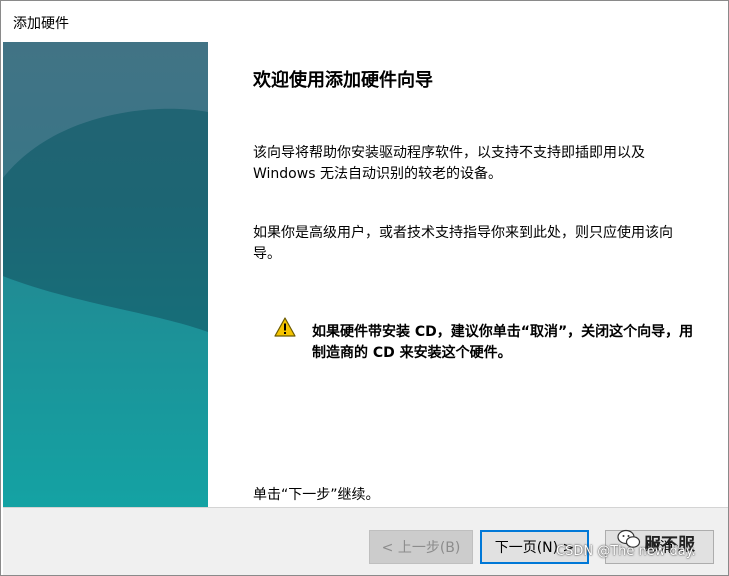 The image size is (729, 576). Describe the element at coordinates (364, 21) in the screenshot. I see `title-bar: 添加硬件` at that location.